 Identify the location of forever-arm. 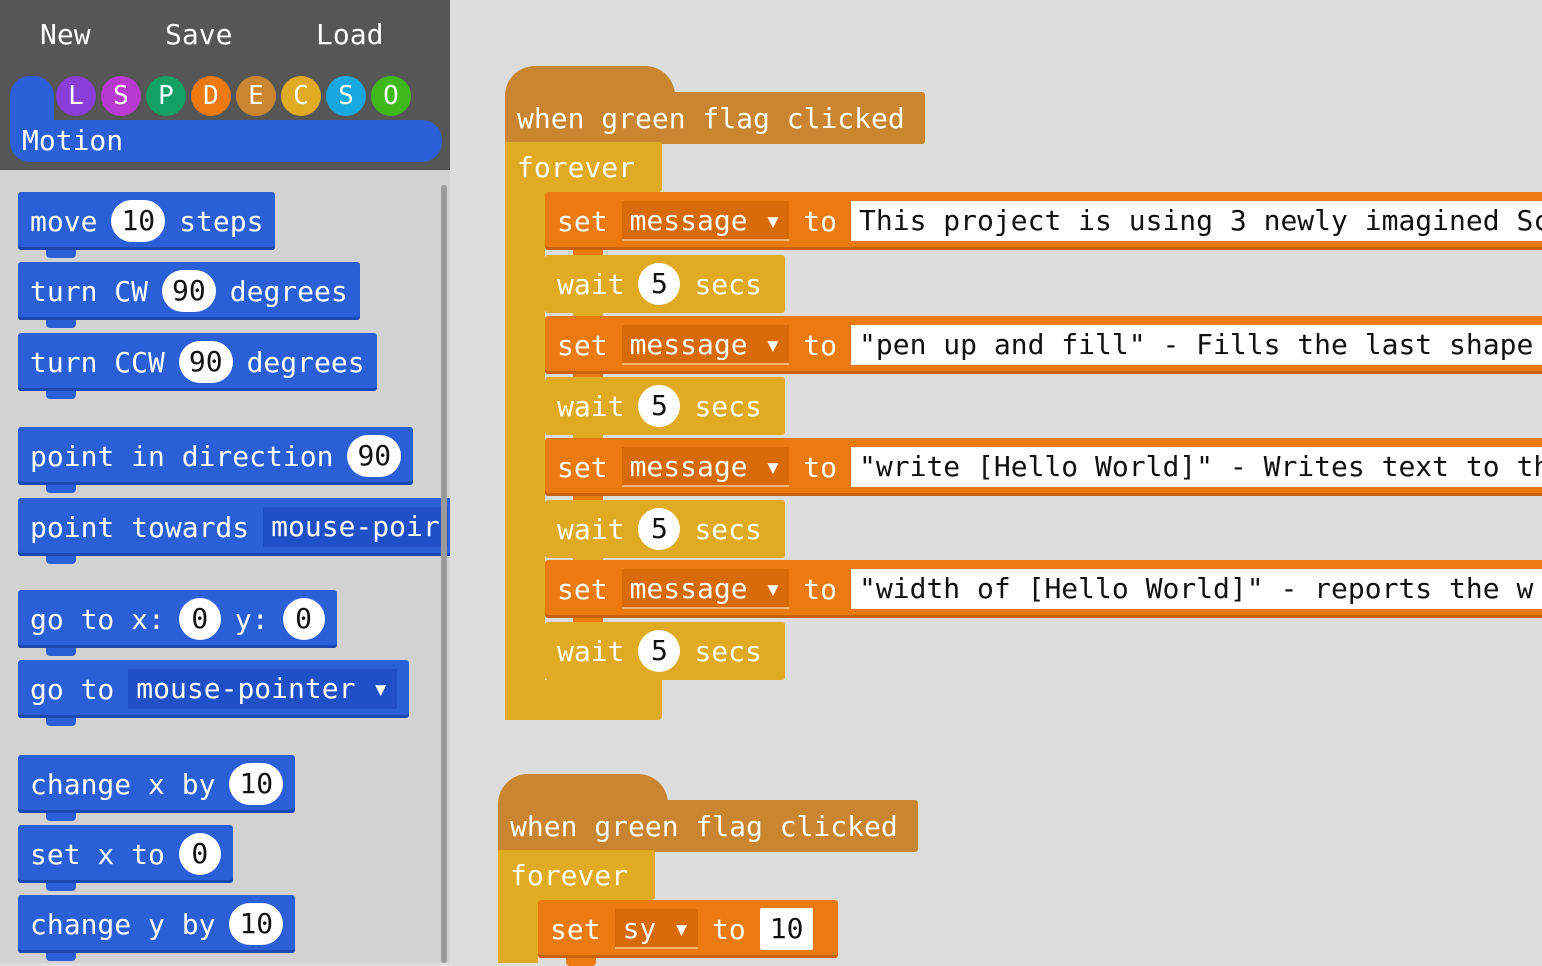
(525, 431).